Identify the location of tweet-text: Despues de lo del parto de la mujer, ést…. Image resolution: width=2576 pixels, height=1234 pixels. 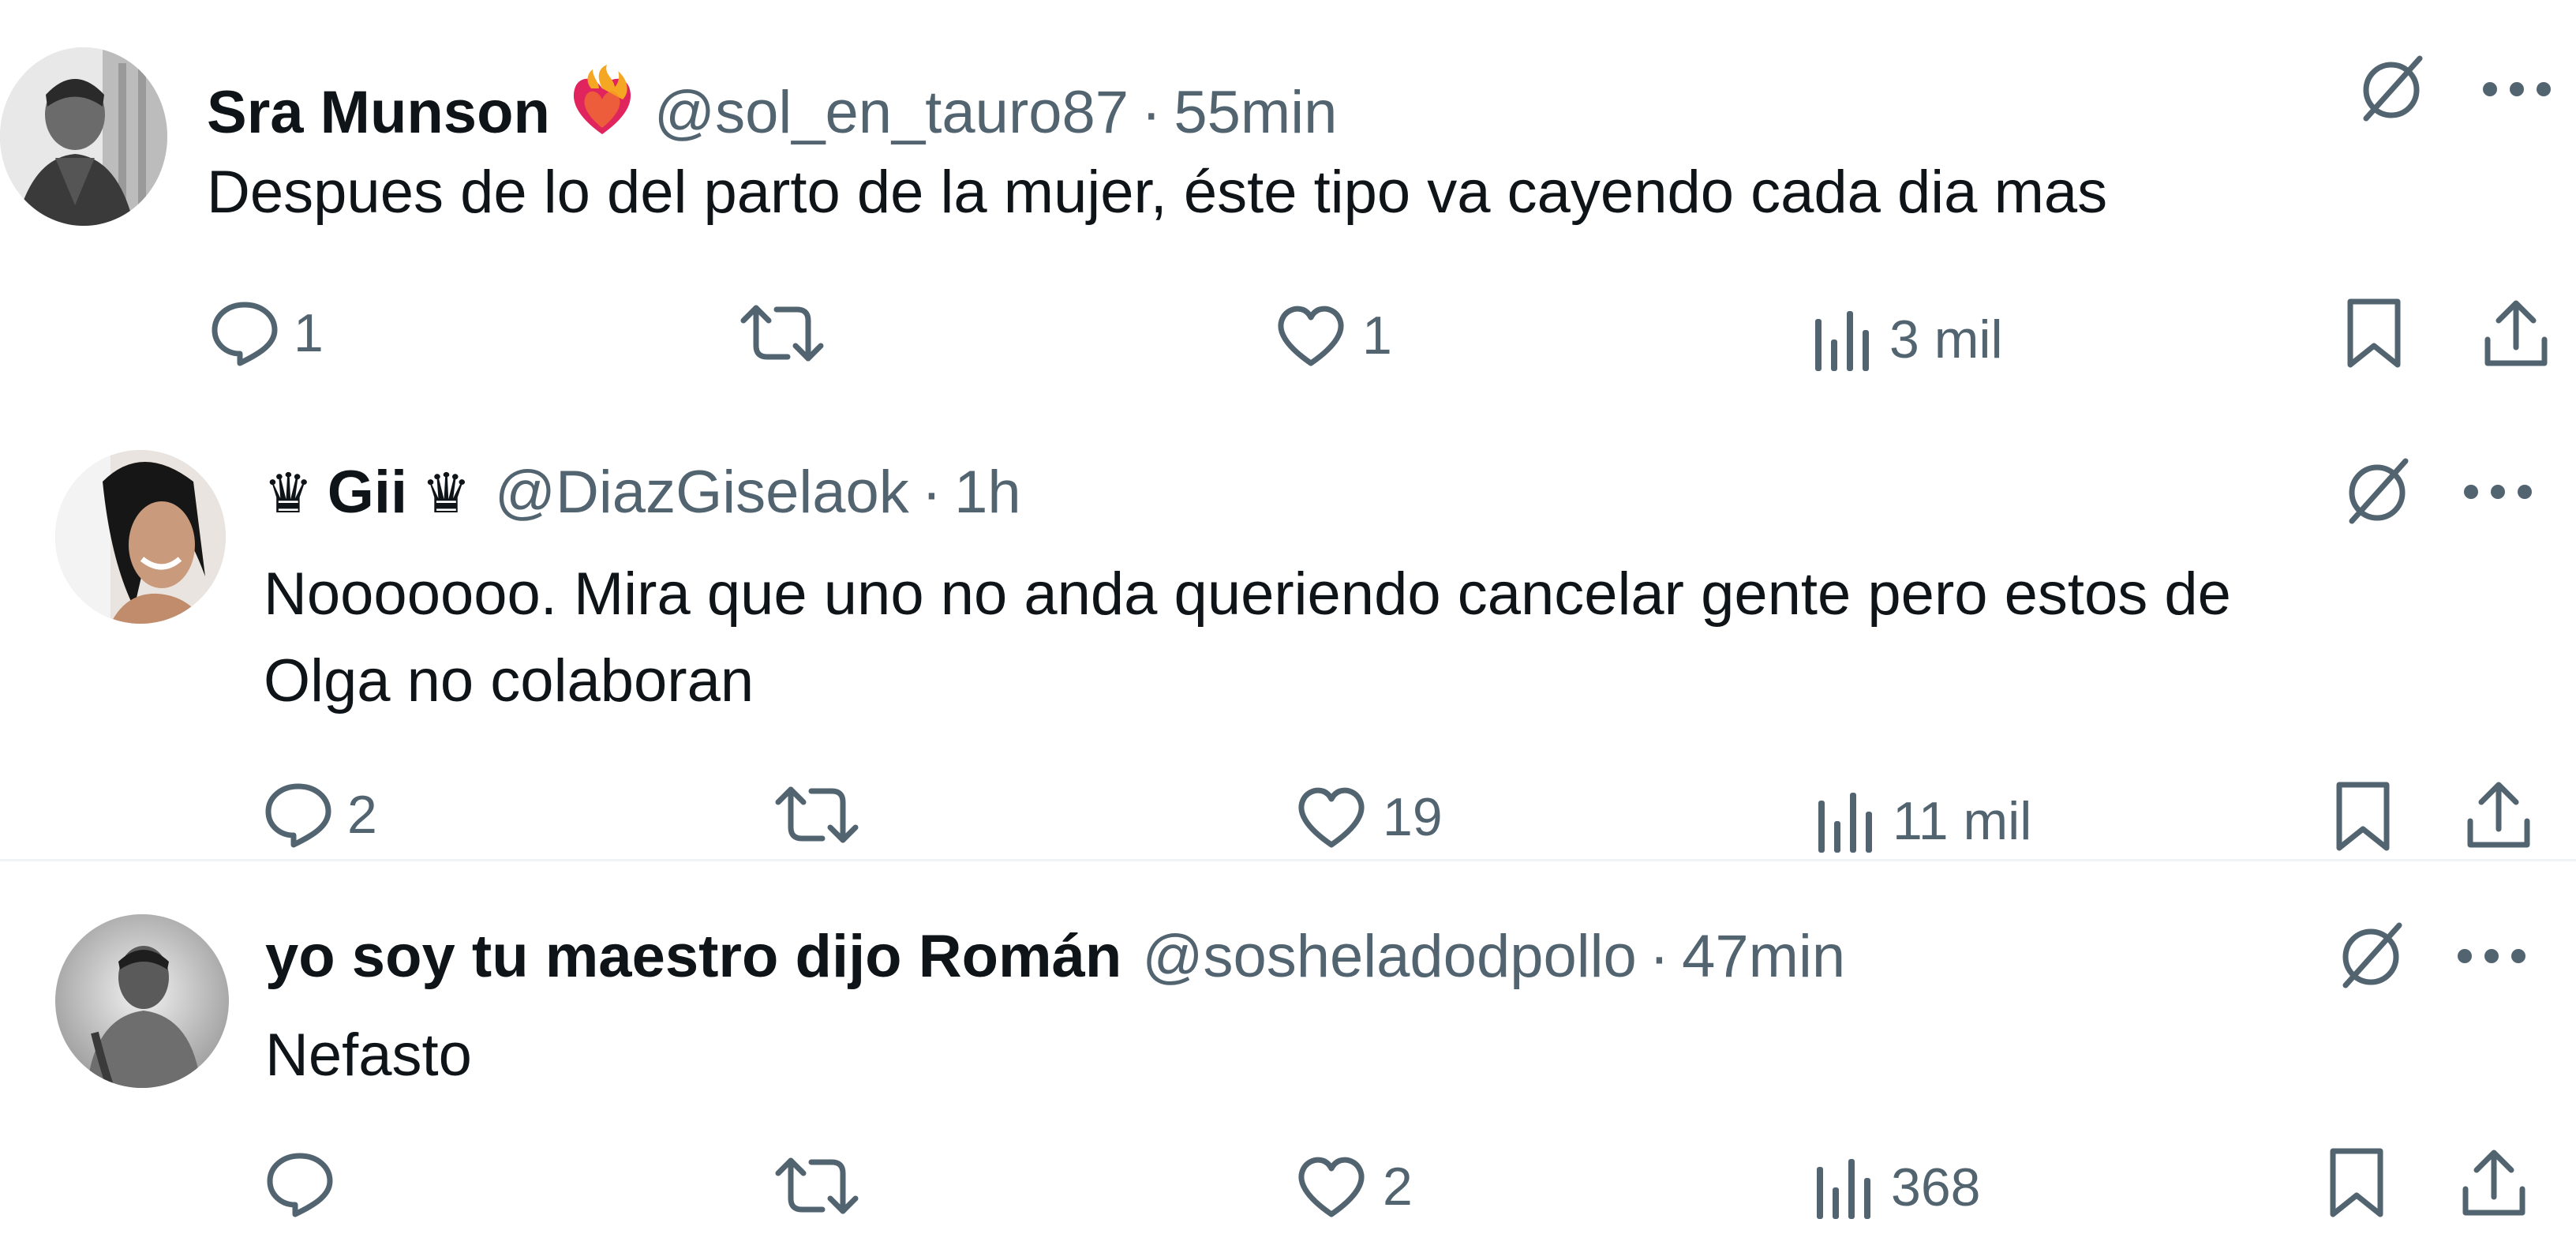
(1157, 193).